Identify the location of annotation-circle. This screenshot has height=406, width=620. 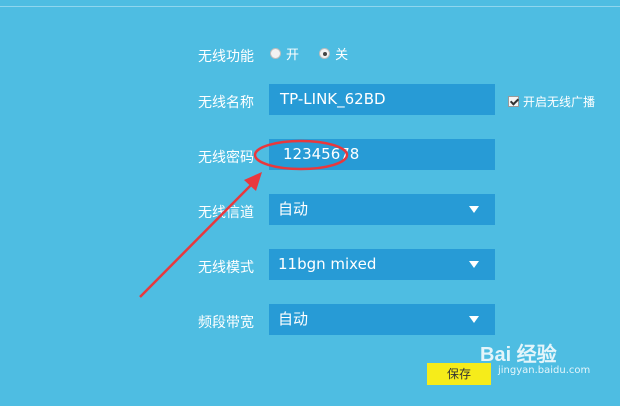
(301, 155).